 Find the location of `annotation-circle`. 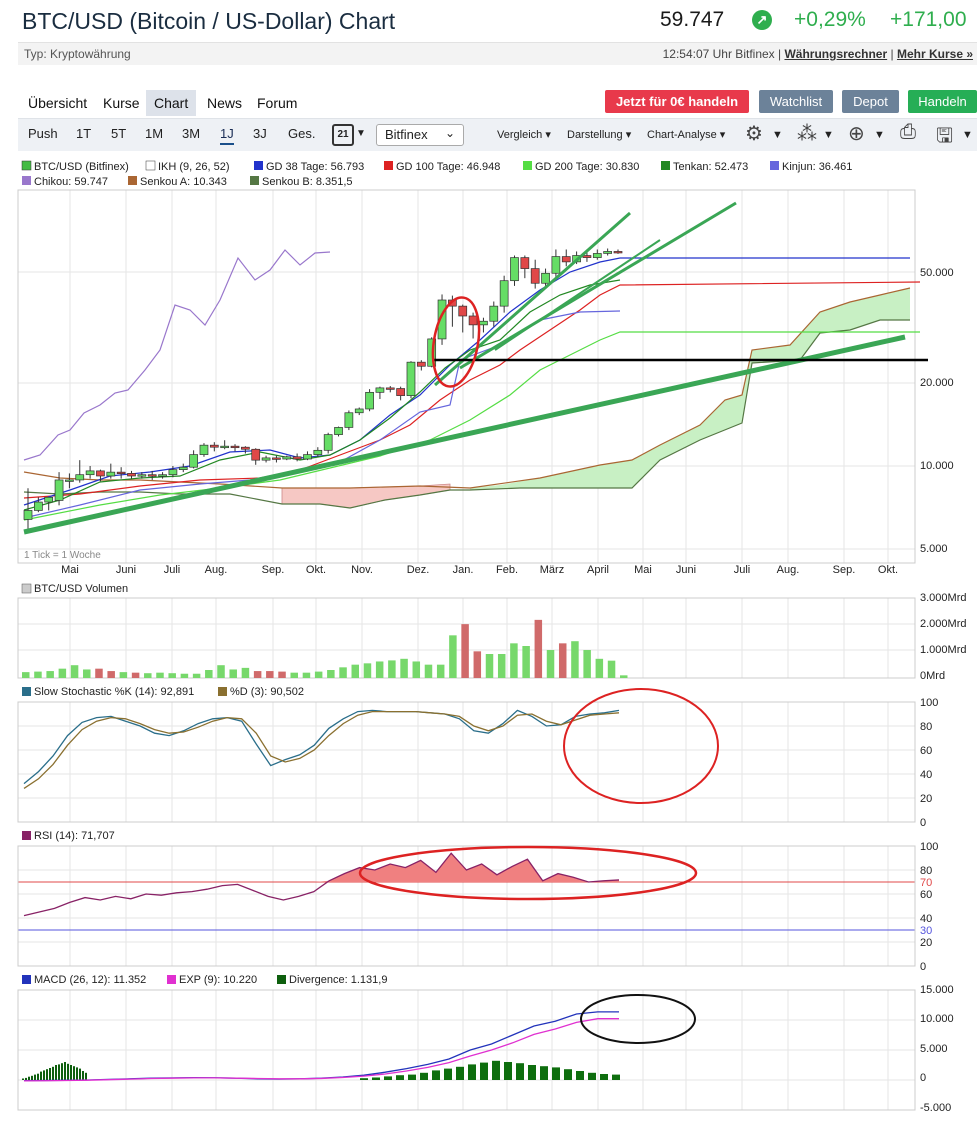

annotation-circle is located at coordinates (641, 746).